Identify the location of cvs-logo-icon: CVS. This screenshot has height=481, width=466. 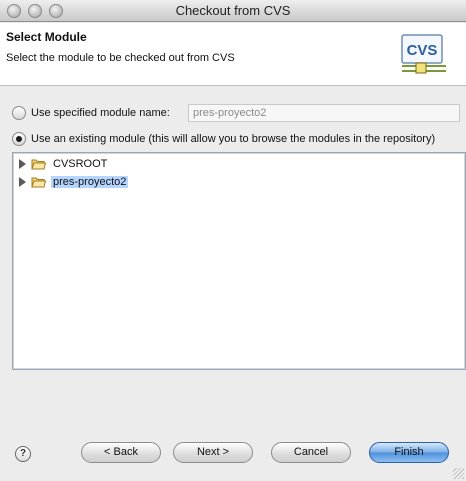
(423, 54).